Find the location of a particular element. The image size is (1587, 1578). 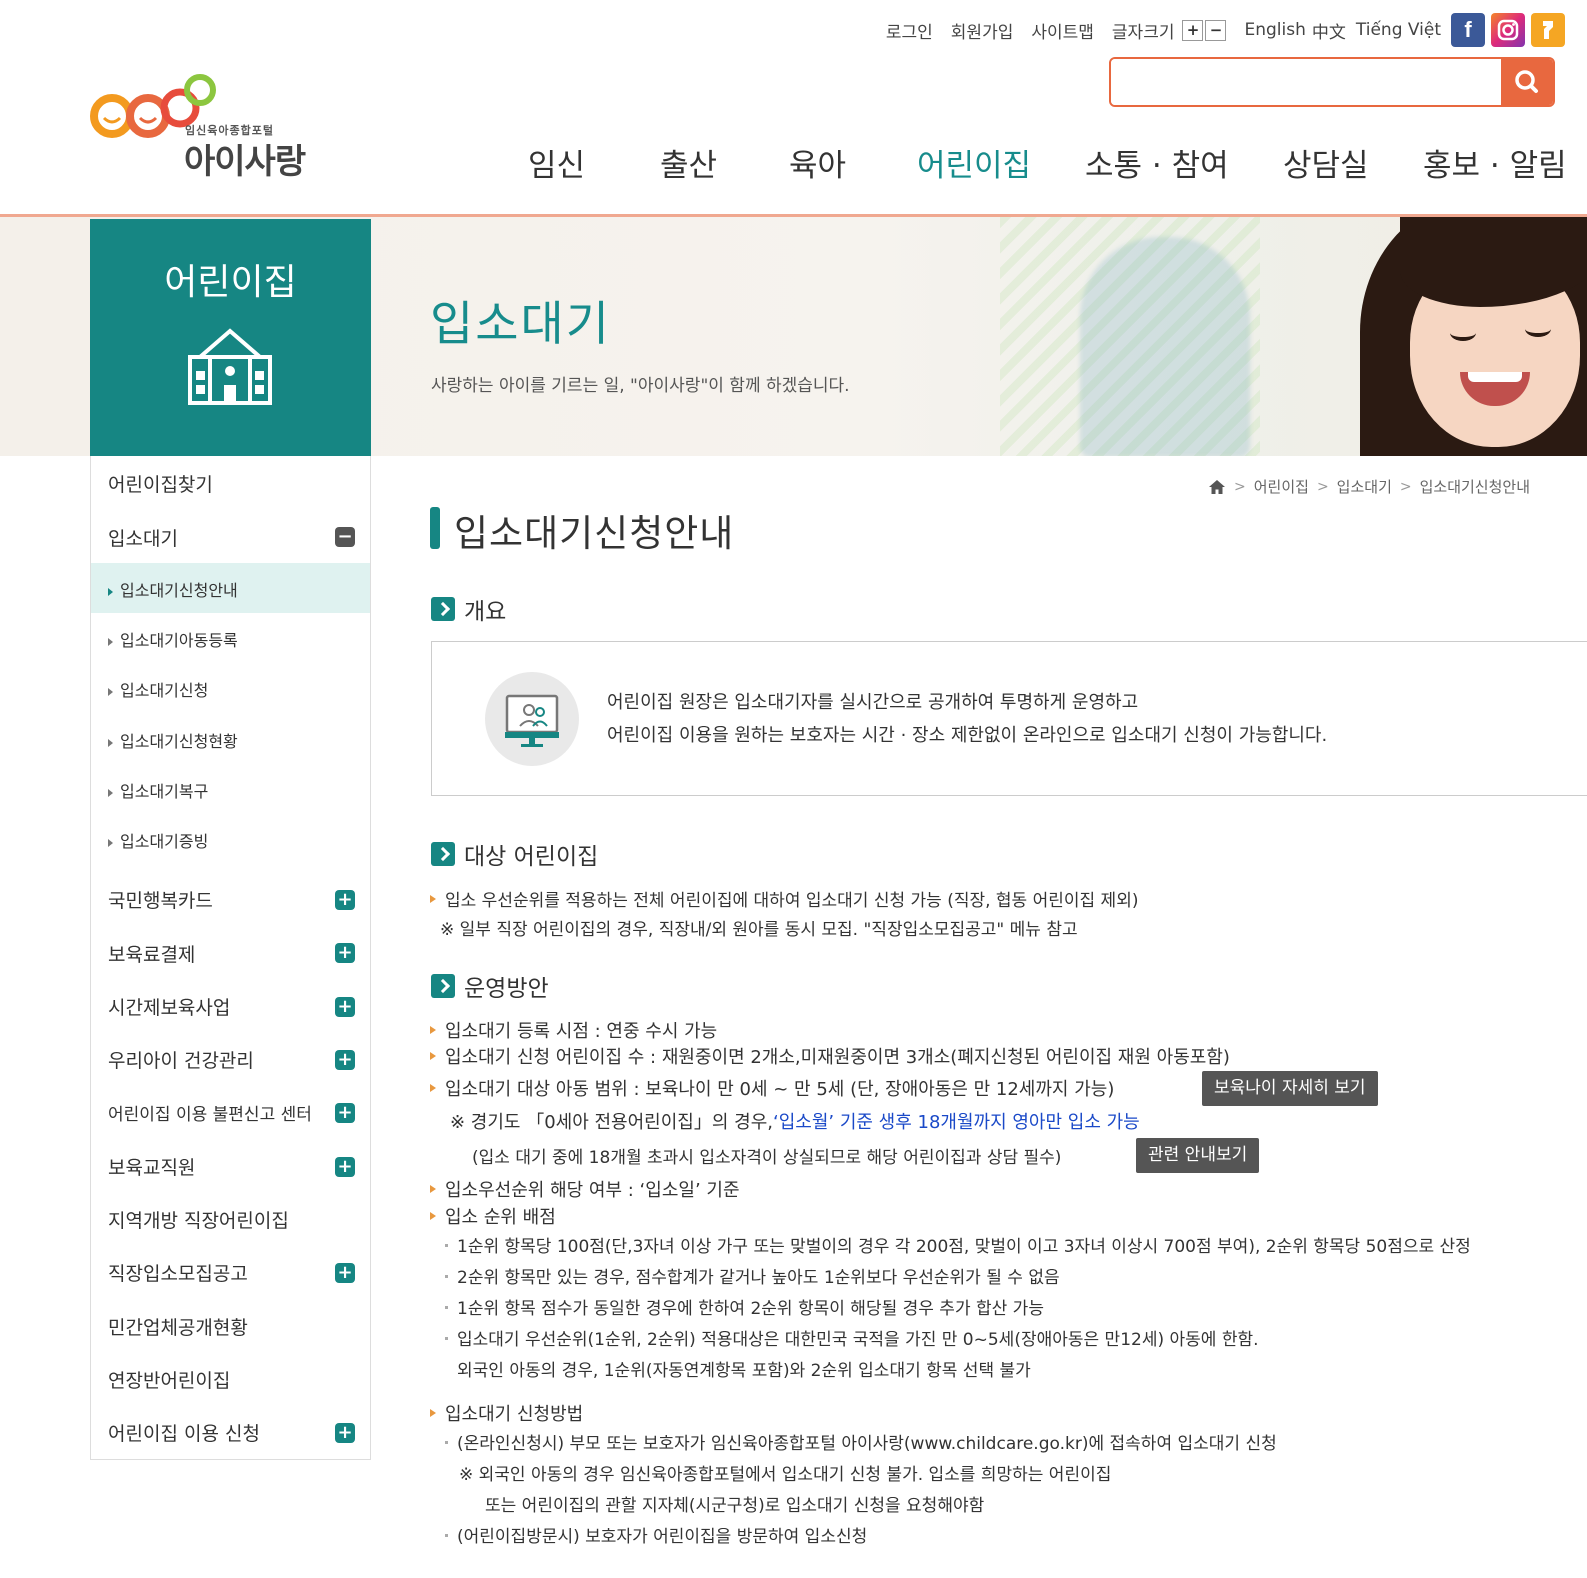

sidebar-sub-apply: 입소대기신청 is located at coordinates (158, 689).